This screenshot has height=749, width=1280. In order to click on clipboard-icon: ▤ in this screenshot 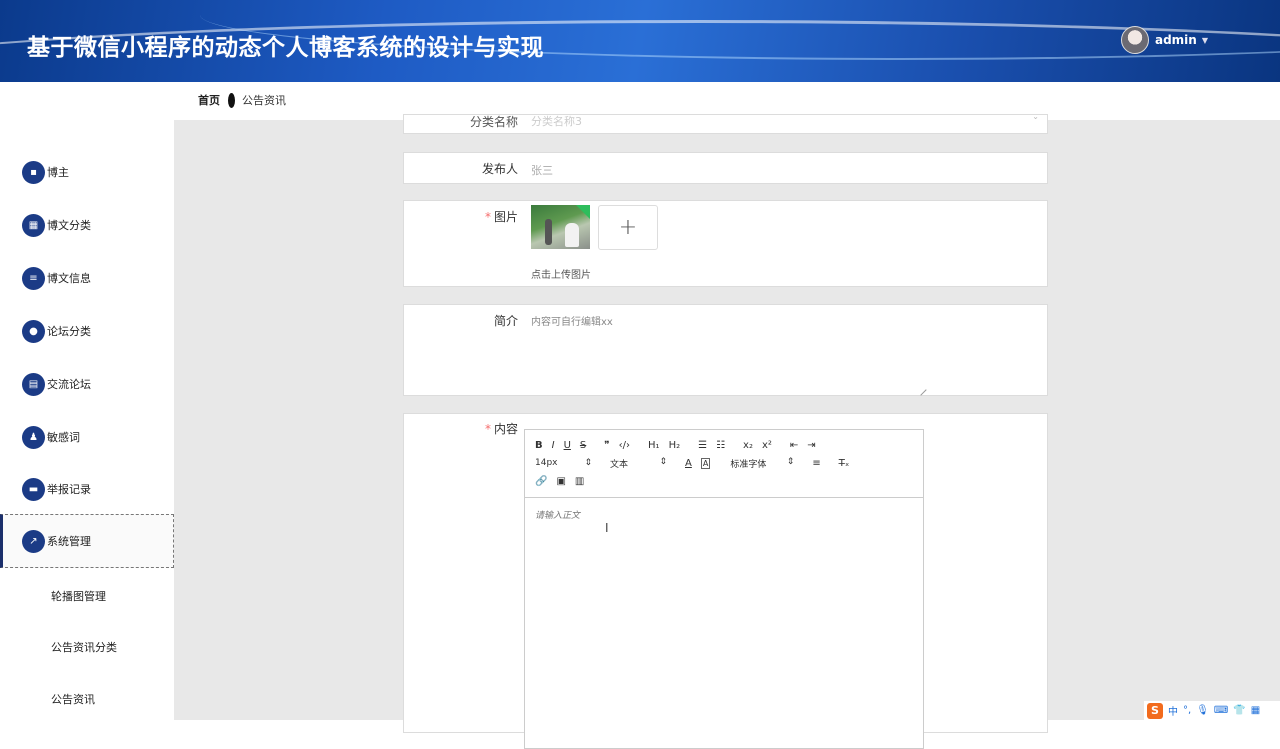, I will do `click(33, 384)`.